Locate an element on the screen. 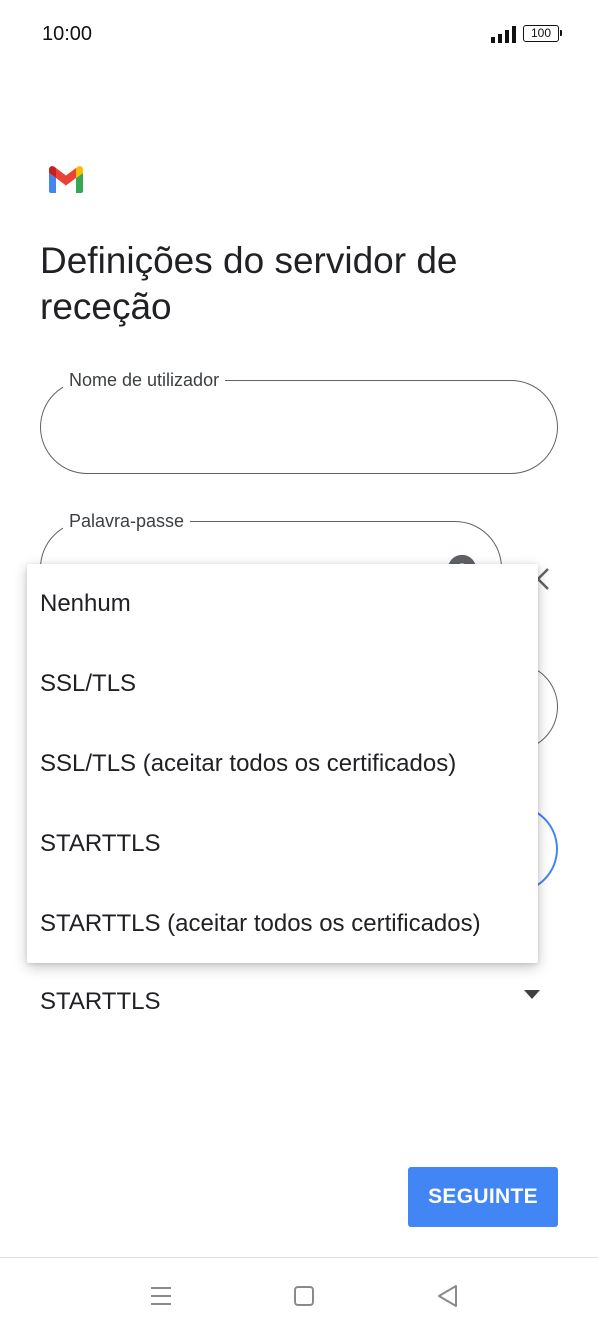 This screenshot has width=598, height=1330. navigation-bar is located at coordinates (299, 1294).